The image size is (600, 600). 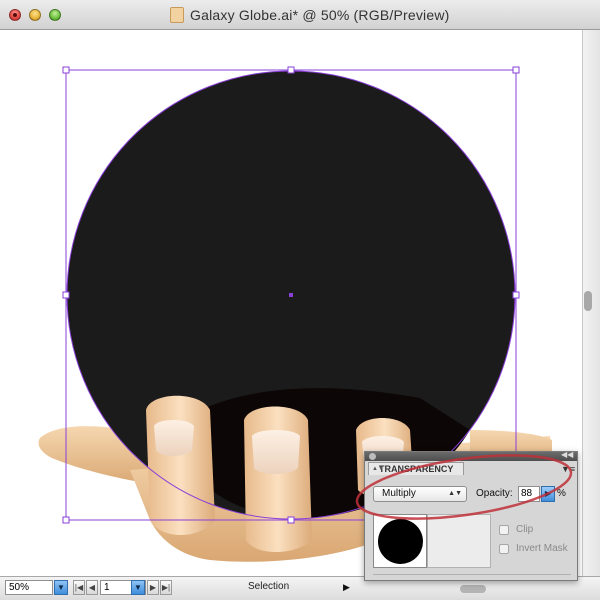 I want to click on object-thumbnail, so click(x=400, y=541).